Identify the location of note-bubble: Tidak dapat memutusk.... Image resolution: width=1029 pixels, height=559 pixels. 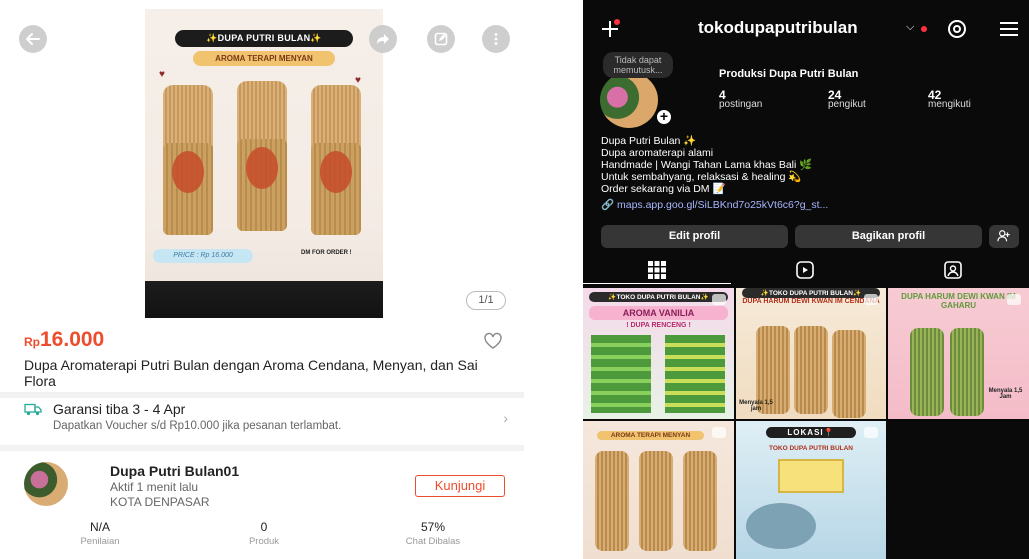
(638, 65).